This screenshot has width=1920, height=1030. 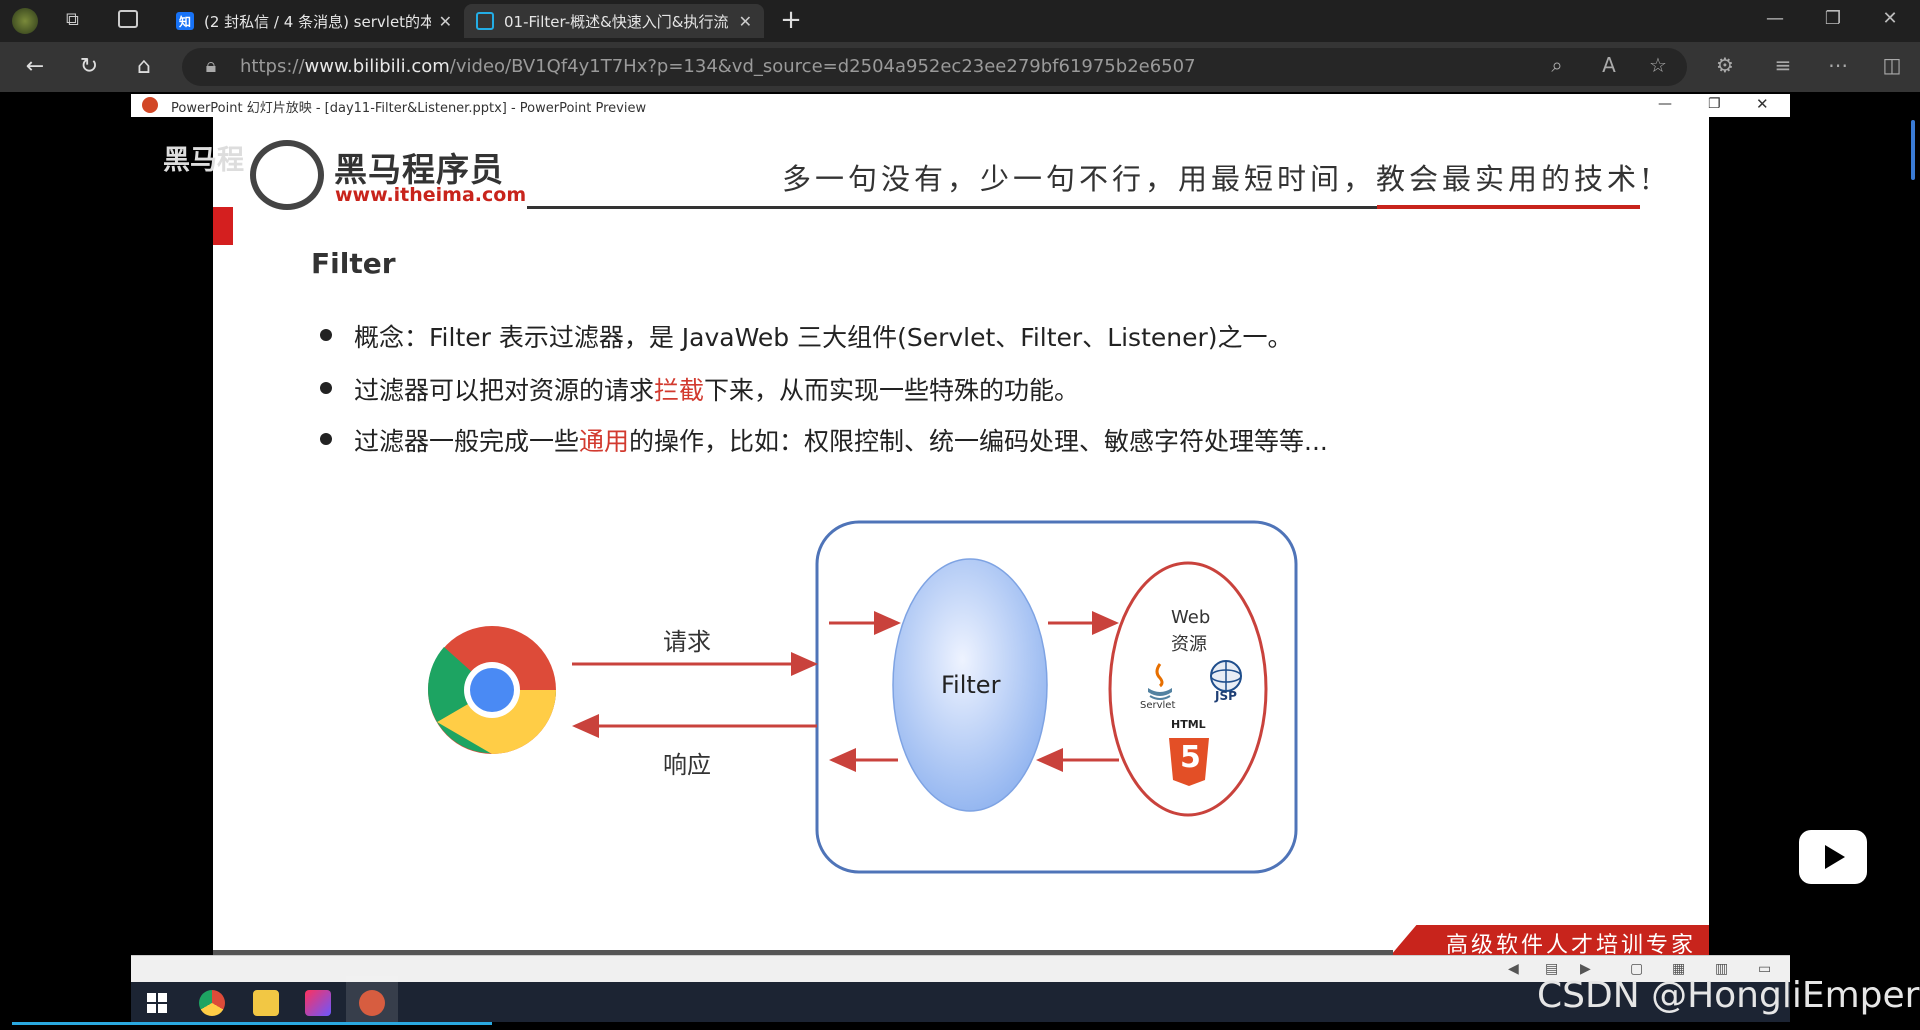 What do you see at coordinates (1191, 617) in the screenshot?
I see `web-label: Web` at bounding box center [1191, 617].